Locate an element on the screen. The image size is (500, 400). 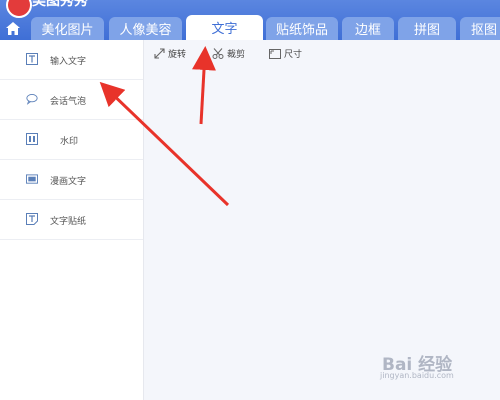
sidebar-item-label: 水印 is located at coordinates (69, 142).